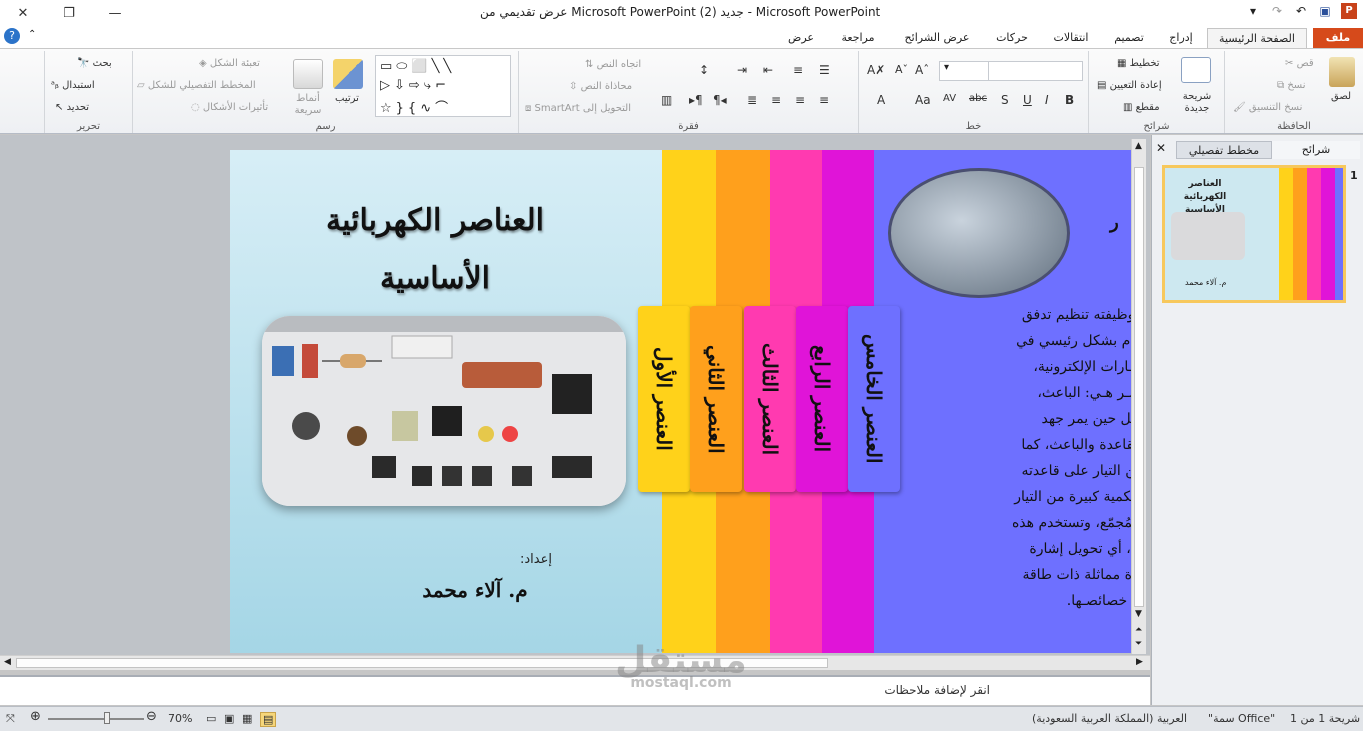 The image size is (1363, 731). Describe the element at coordinates (1161, 148) in the screenshot. I see `close-pane-icon: ✕` at that location.